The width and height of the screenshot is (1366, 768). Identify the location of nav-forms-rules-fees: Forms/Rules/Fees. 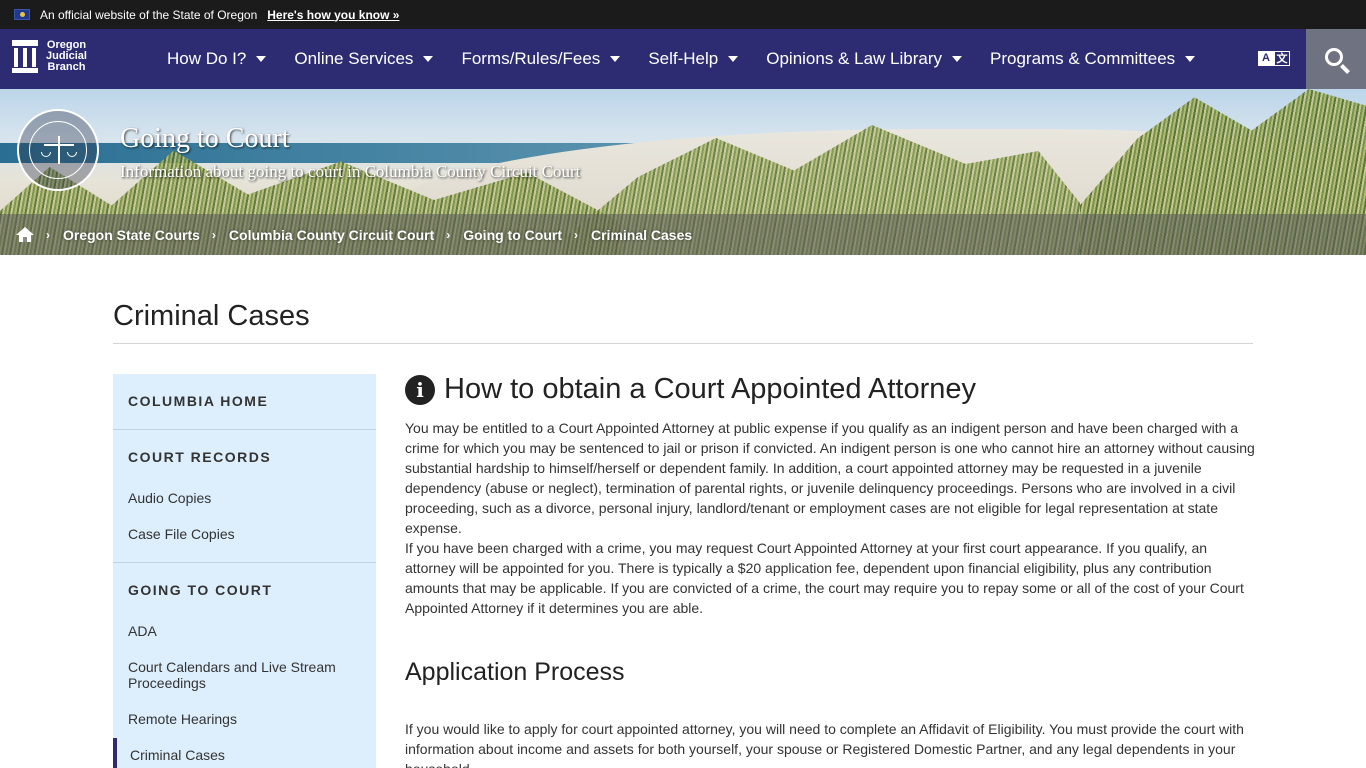
(541, 59).